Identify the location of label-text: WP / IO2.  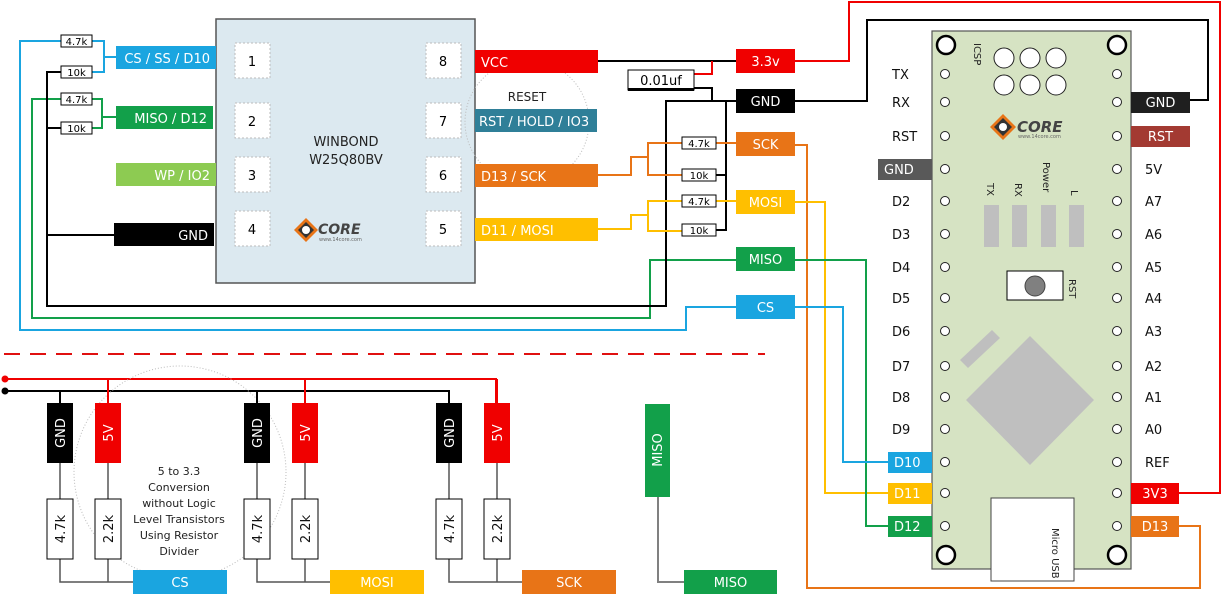
(182, 176).